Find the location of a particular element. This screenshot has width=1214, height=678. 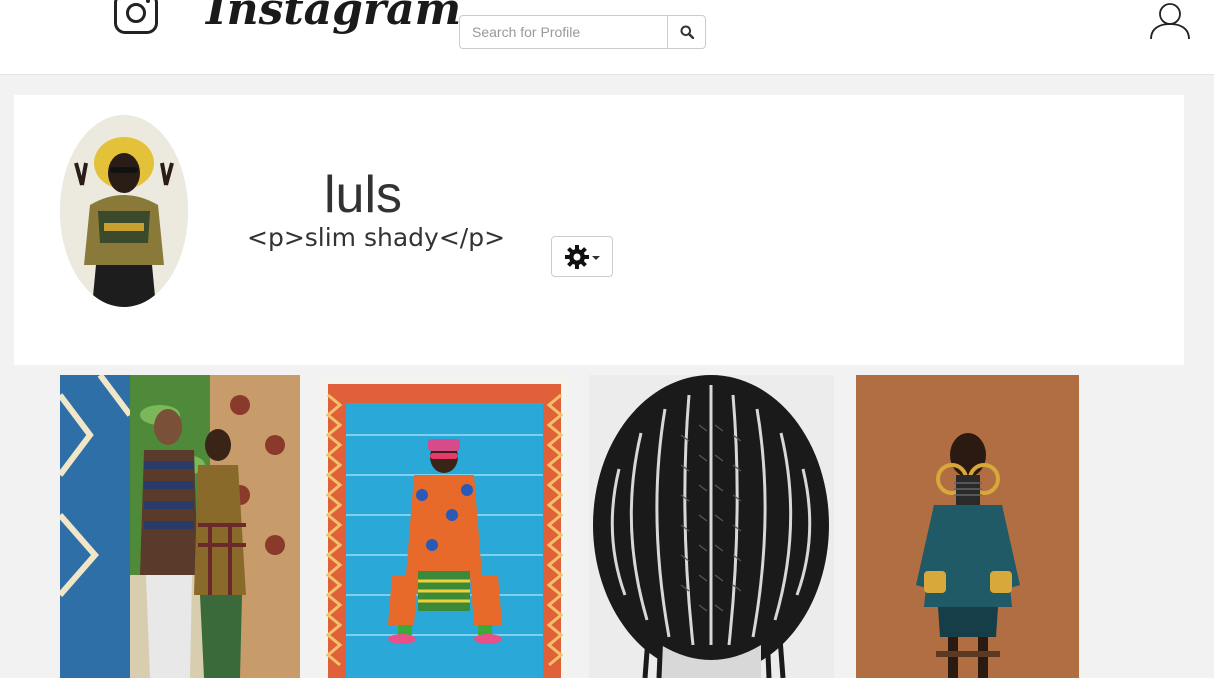

top-navbar: Instagram is located at coordinates (607, 37).